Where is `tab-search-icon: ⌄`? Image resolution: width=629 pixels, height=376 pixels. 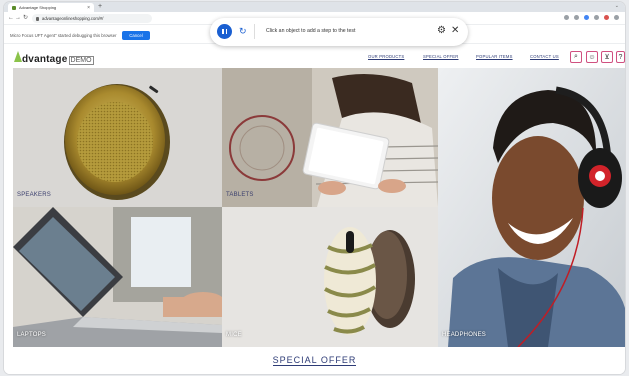 tab-search-icon: ⌄ is located at coordinates (617, 6).